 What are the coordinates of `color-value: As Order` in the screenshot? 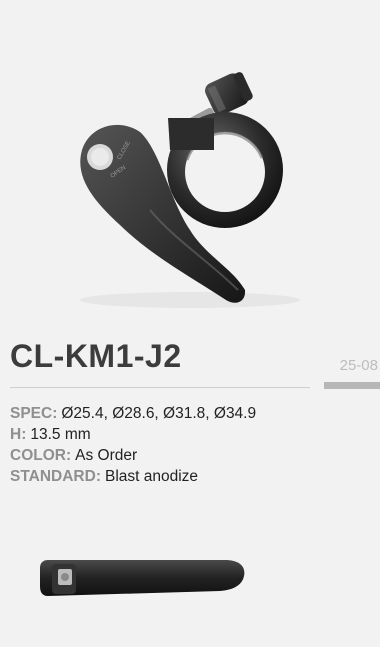 It's located at (106, 455).